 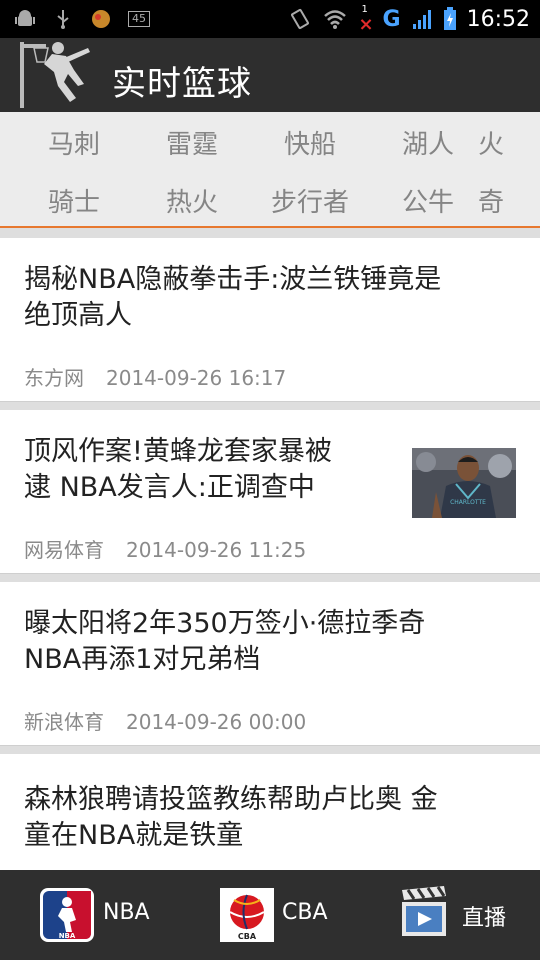 I want to click on tab-team: 湖人, so click(x=428, y=142).